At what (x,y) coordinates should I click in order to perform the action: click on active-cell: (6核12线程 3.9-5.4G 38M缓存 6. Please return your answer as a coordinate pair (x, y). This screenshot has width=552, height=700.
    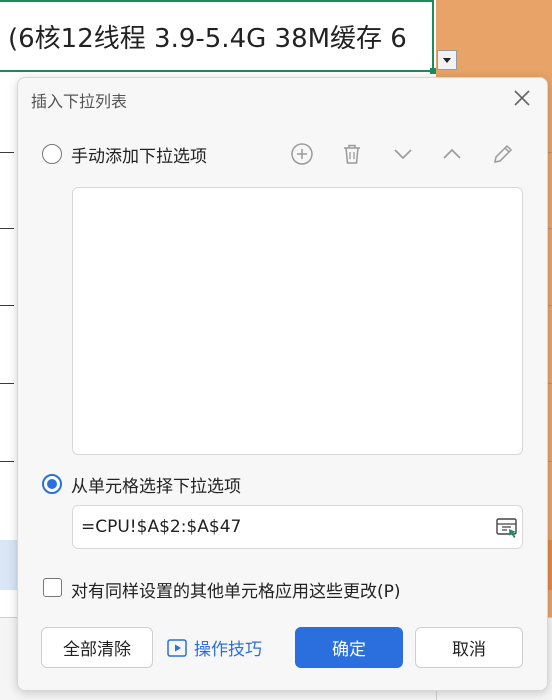
    Looking at the image, I should click on (217, 36).